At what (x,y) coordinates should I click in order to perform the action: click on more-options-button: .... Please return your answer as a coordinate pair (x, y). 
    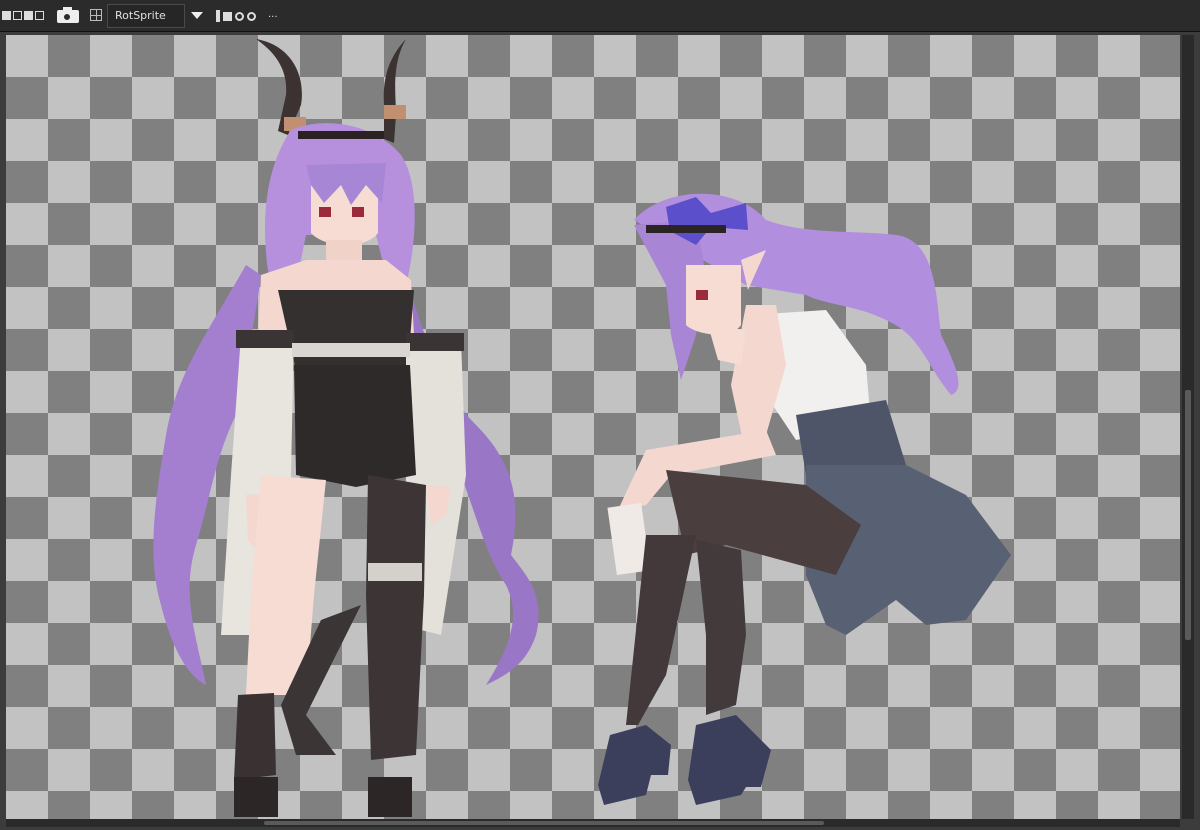
    Looking at the image, I should click on (273, 15).